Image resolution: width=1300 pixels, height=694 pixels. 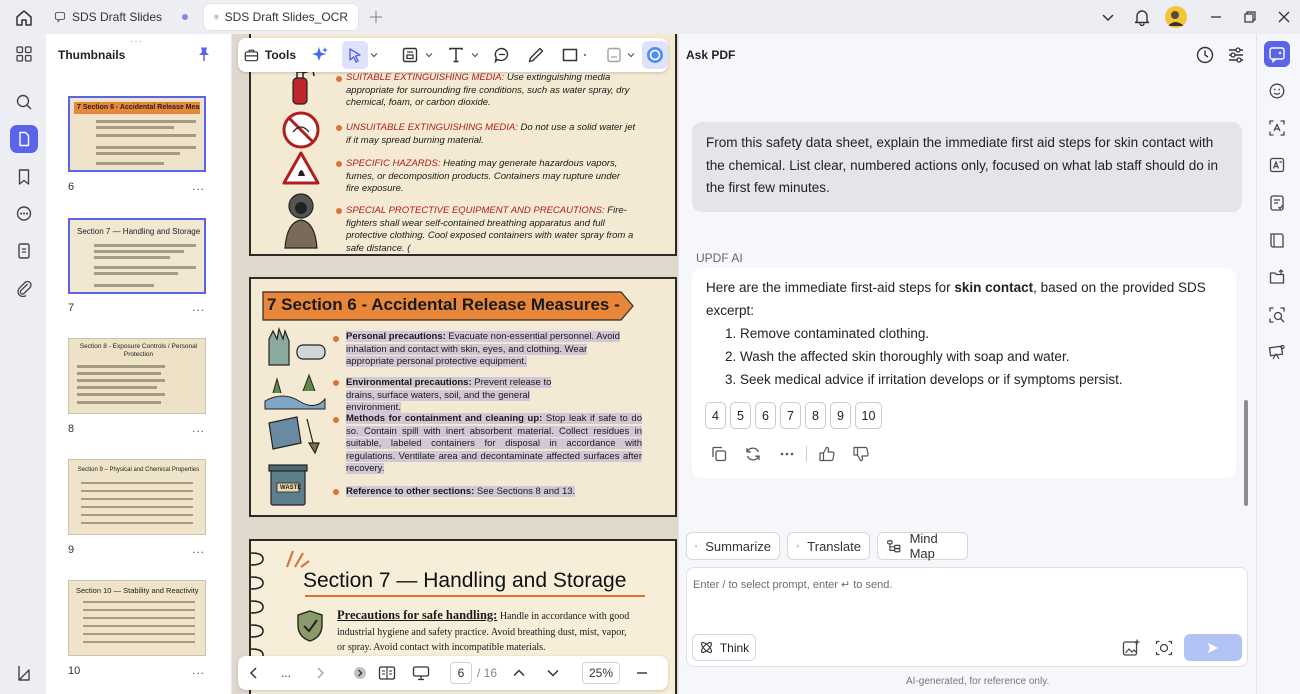 I want to click on tools-label: Tools, so click(x=280, y=55).